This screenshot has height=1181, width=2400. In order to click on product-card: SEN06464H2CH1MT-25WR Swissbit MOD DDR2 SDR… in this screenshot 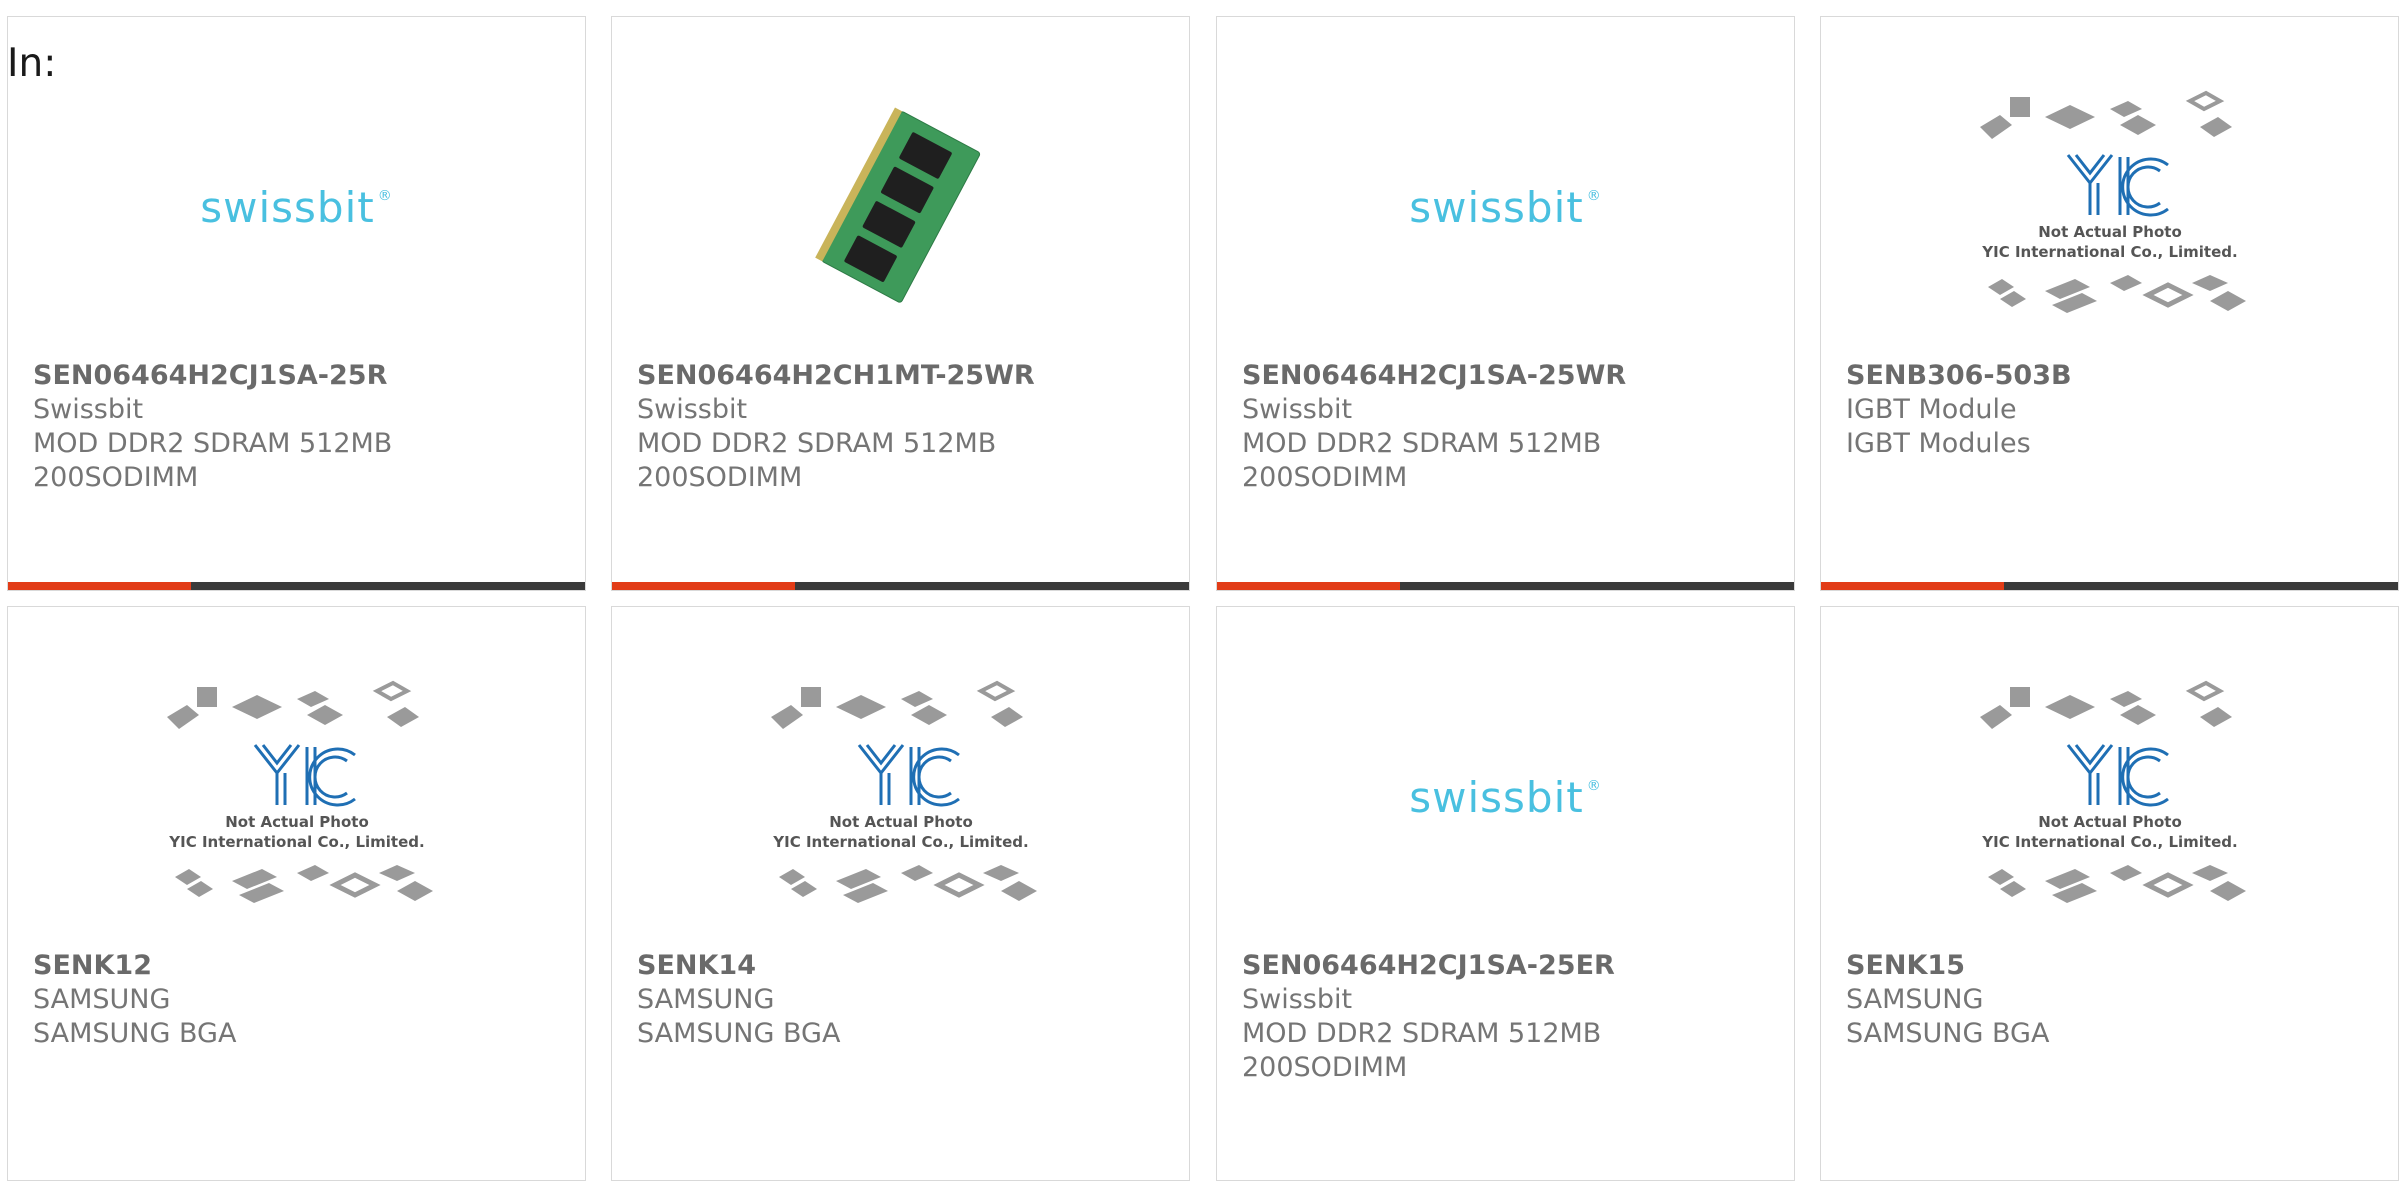, I will do `click(900, 303)`.